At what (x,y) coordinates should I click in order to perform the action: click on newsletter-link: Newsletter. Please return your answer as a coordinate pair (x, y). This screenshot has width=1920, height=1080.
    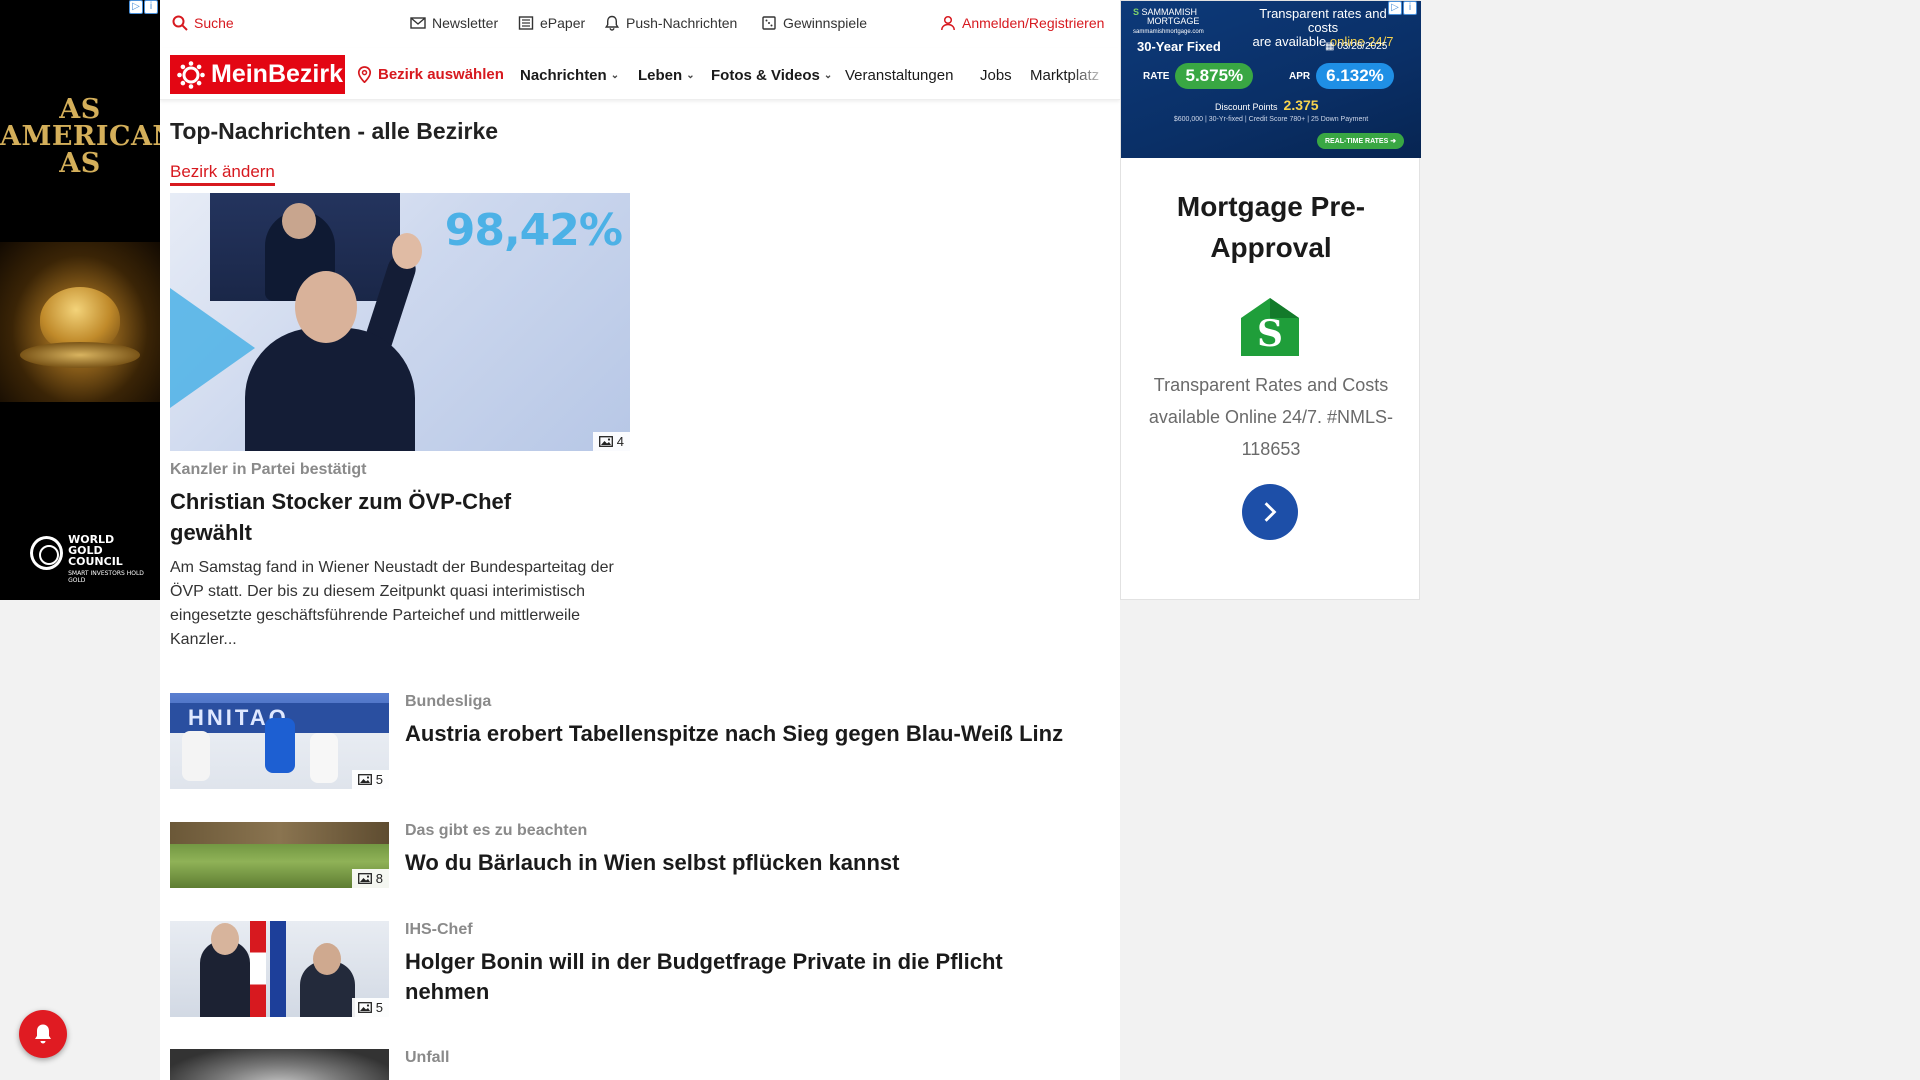
    Looking at the image, I should click on (454, 23).